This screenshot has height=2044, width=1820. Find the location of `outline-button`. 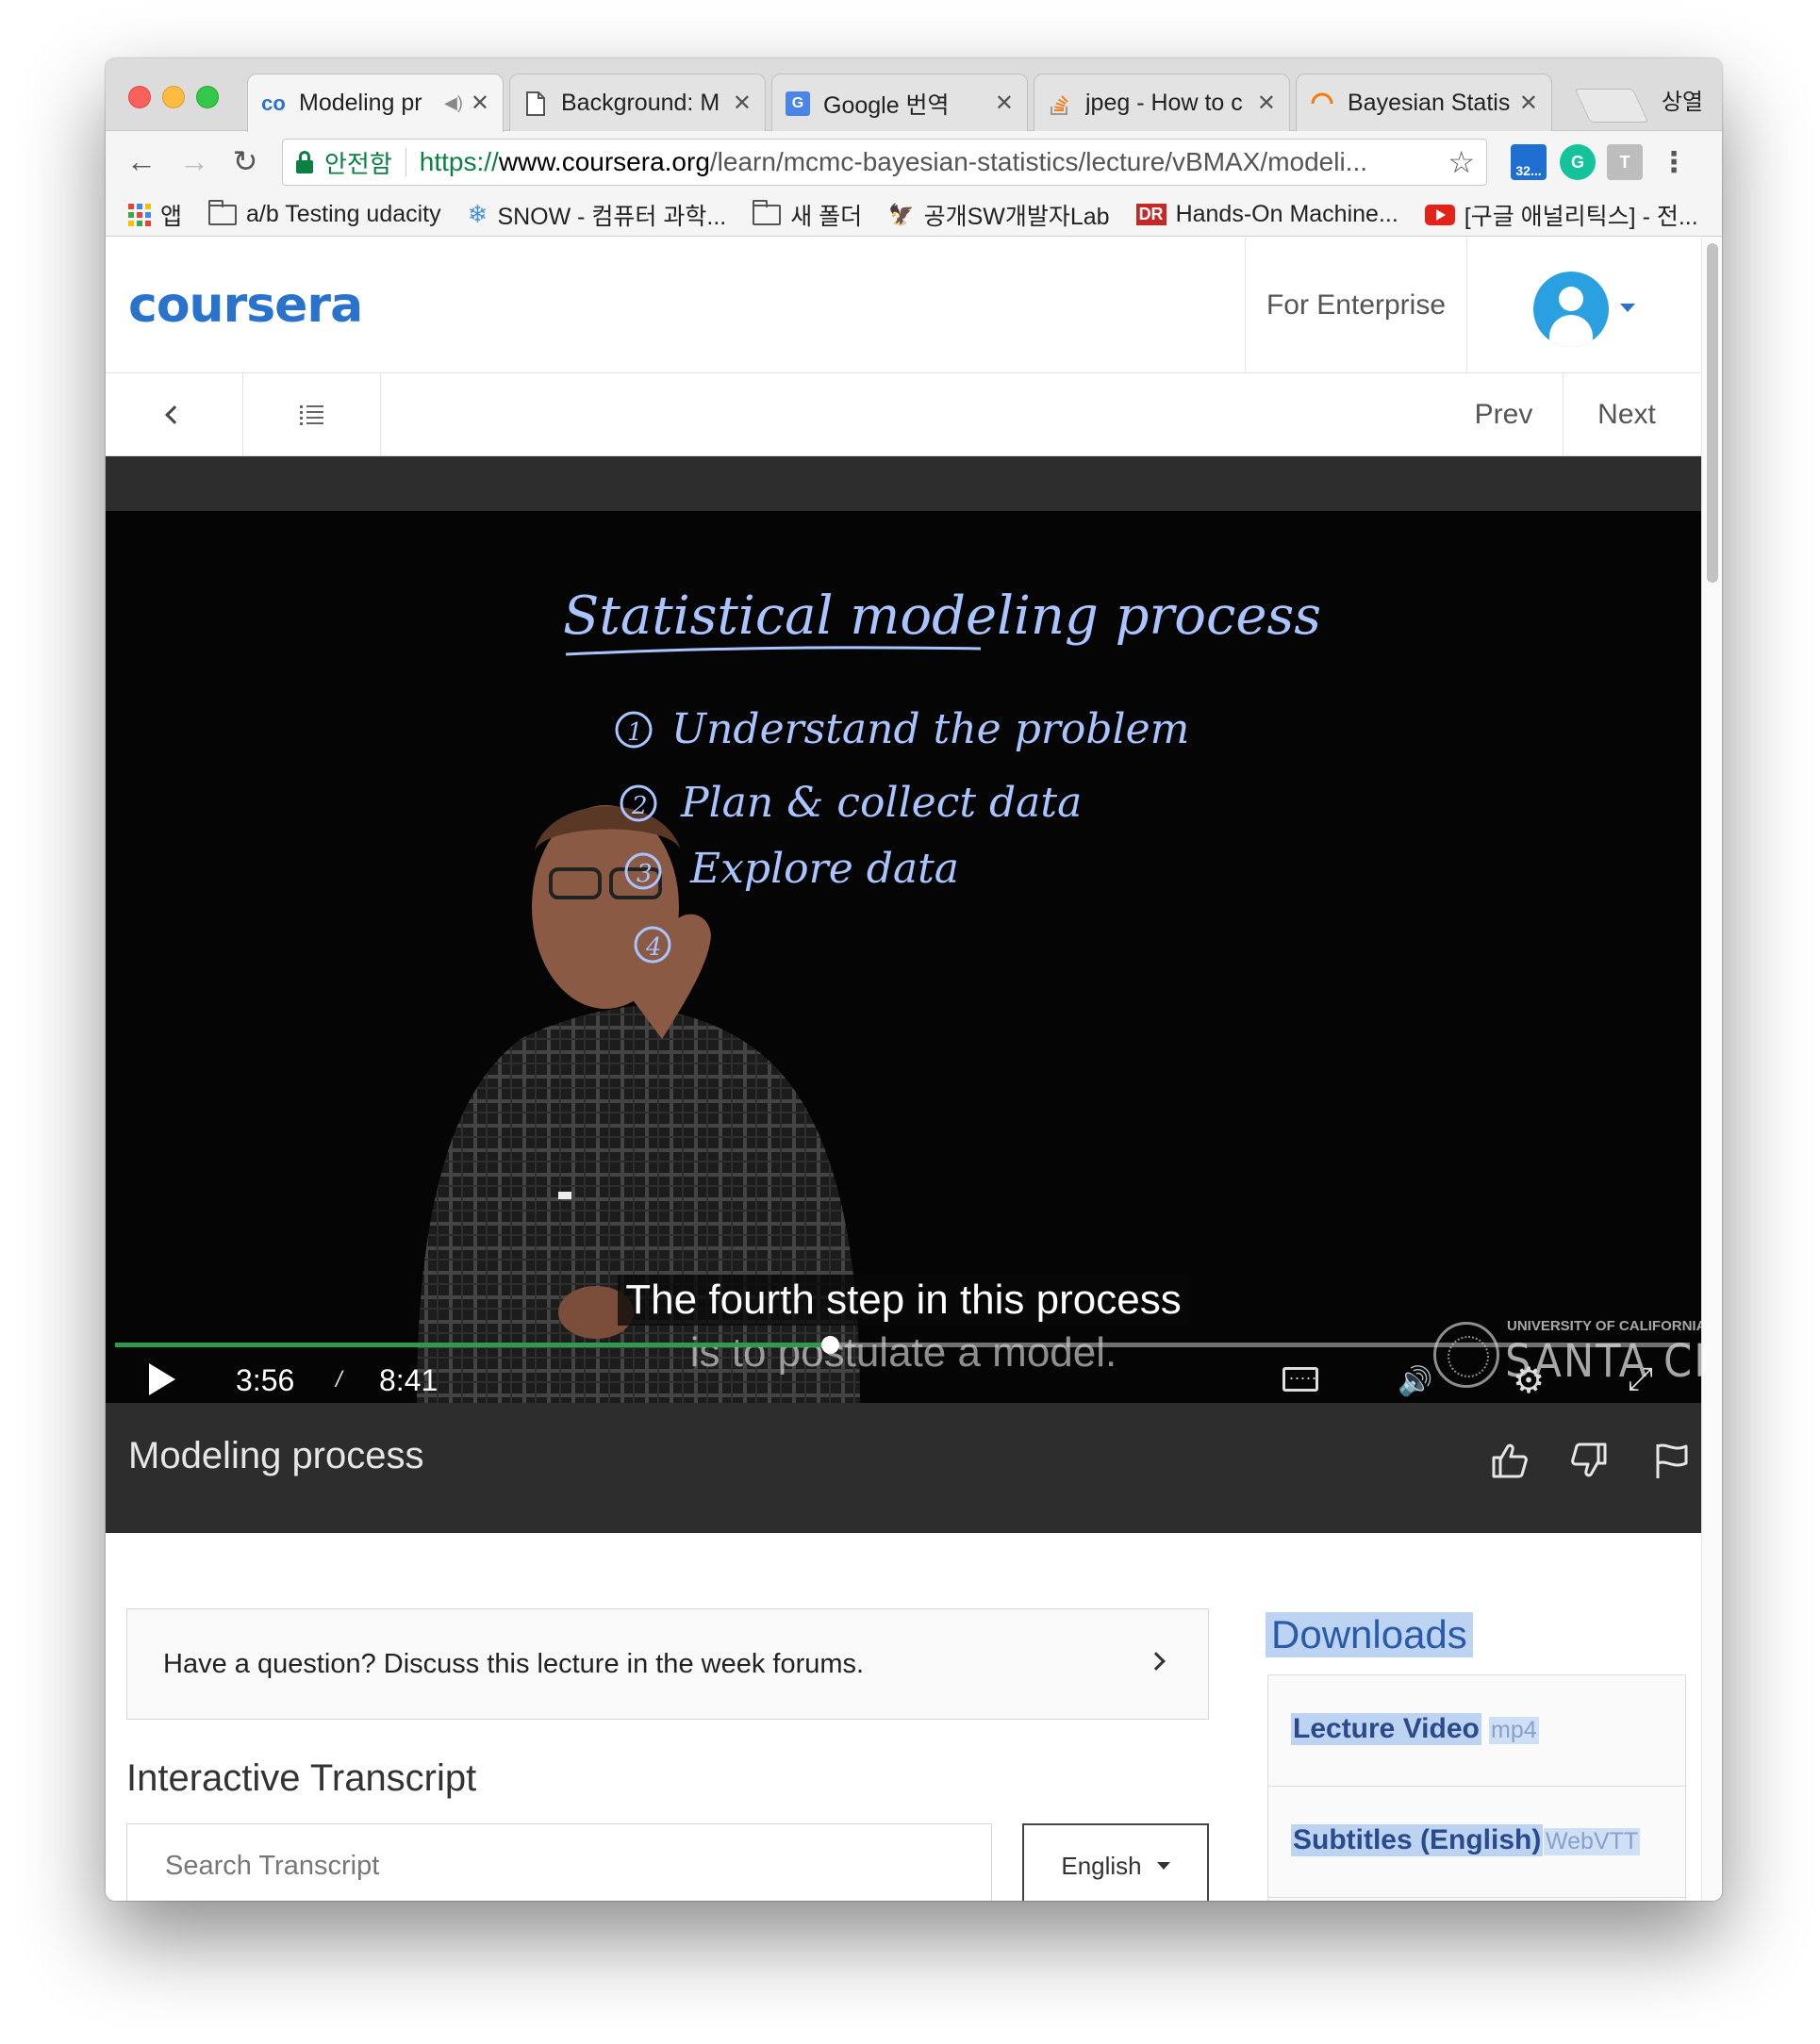

outline-button is located at coordinates (312, 415).